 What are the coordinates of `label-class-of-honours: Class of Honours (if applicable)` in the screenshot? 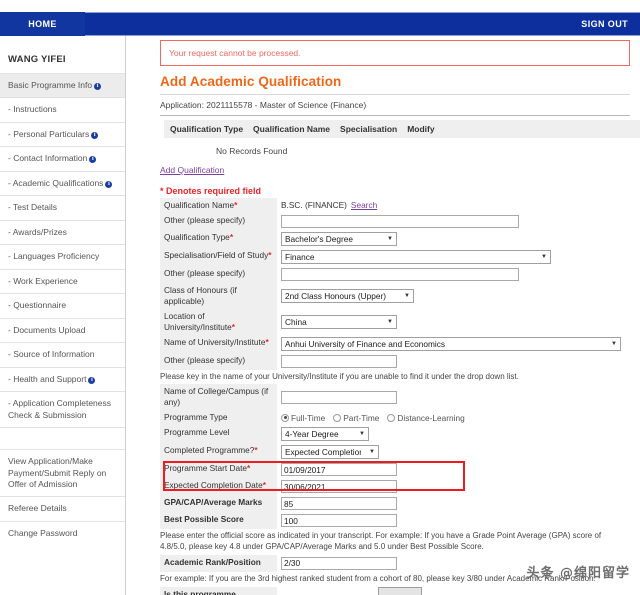 It's located at (218, 295).